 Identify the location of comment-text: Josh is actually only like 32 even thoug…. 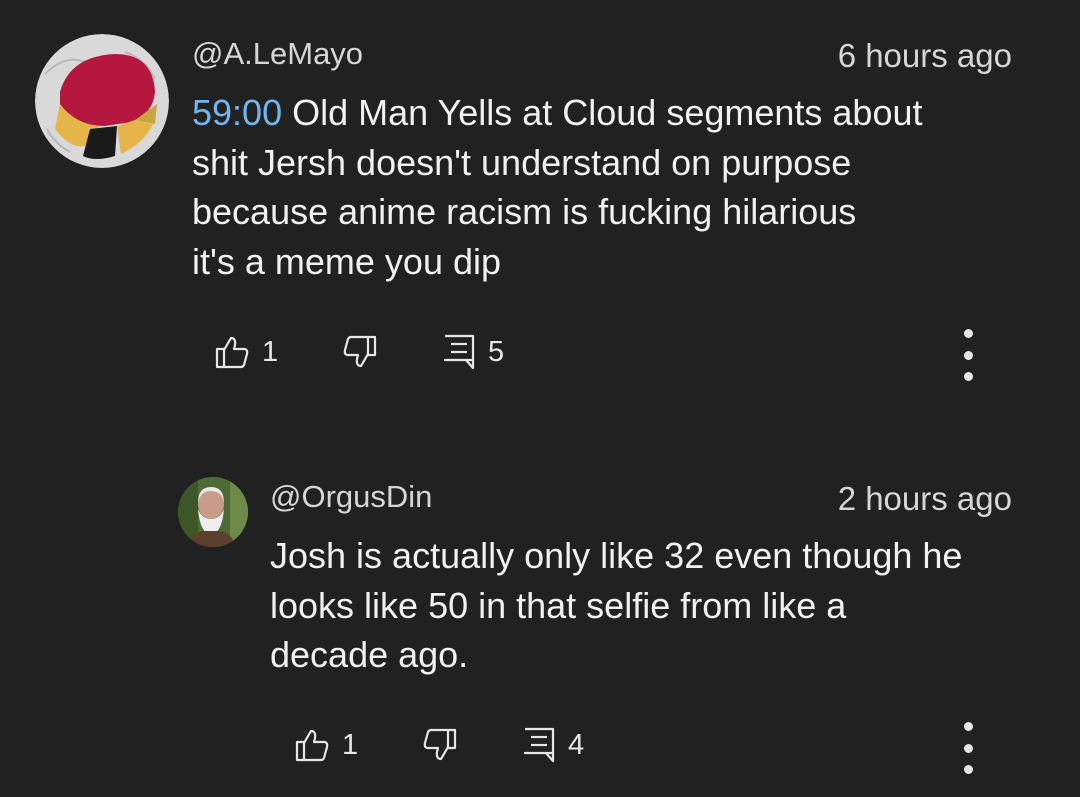
(616, 605).